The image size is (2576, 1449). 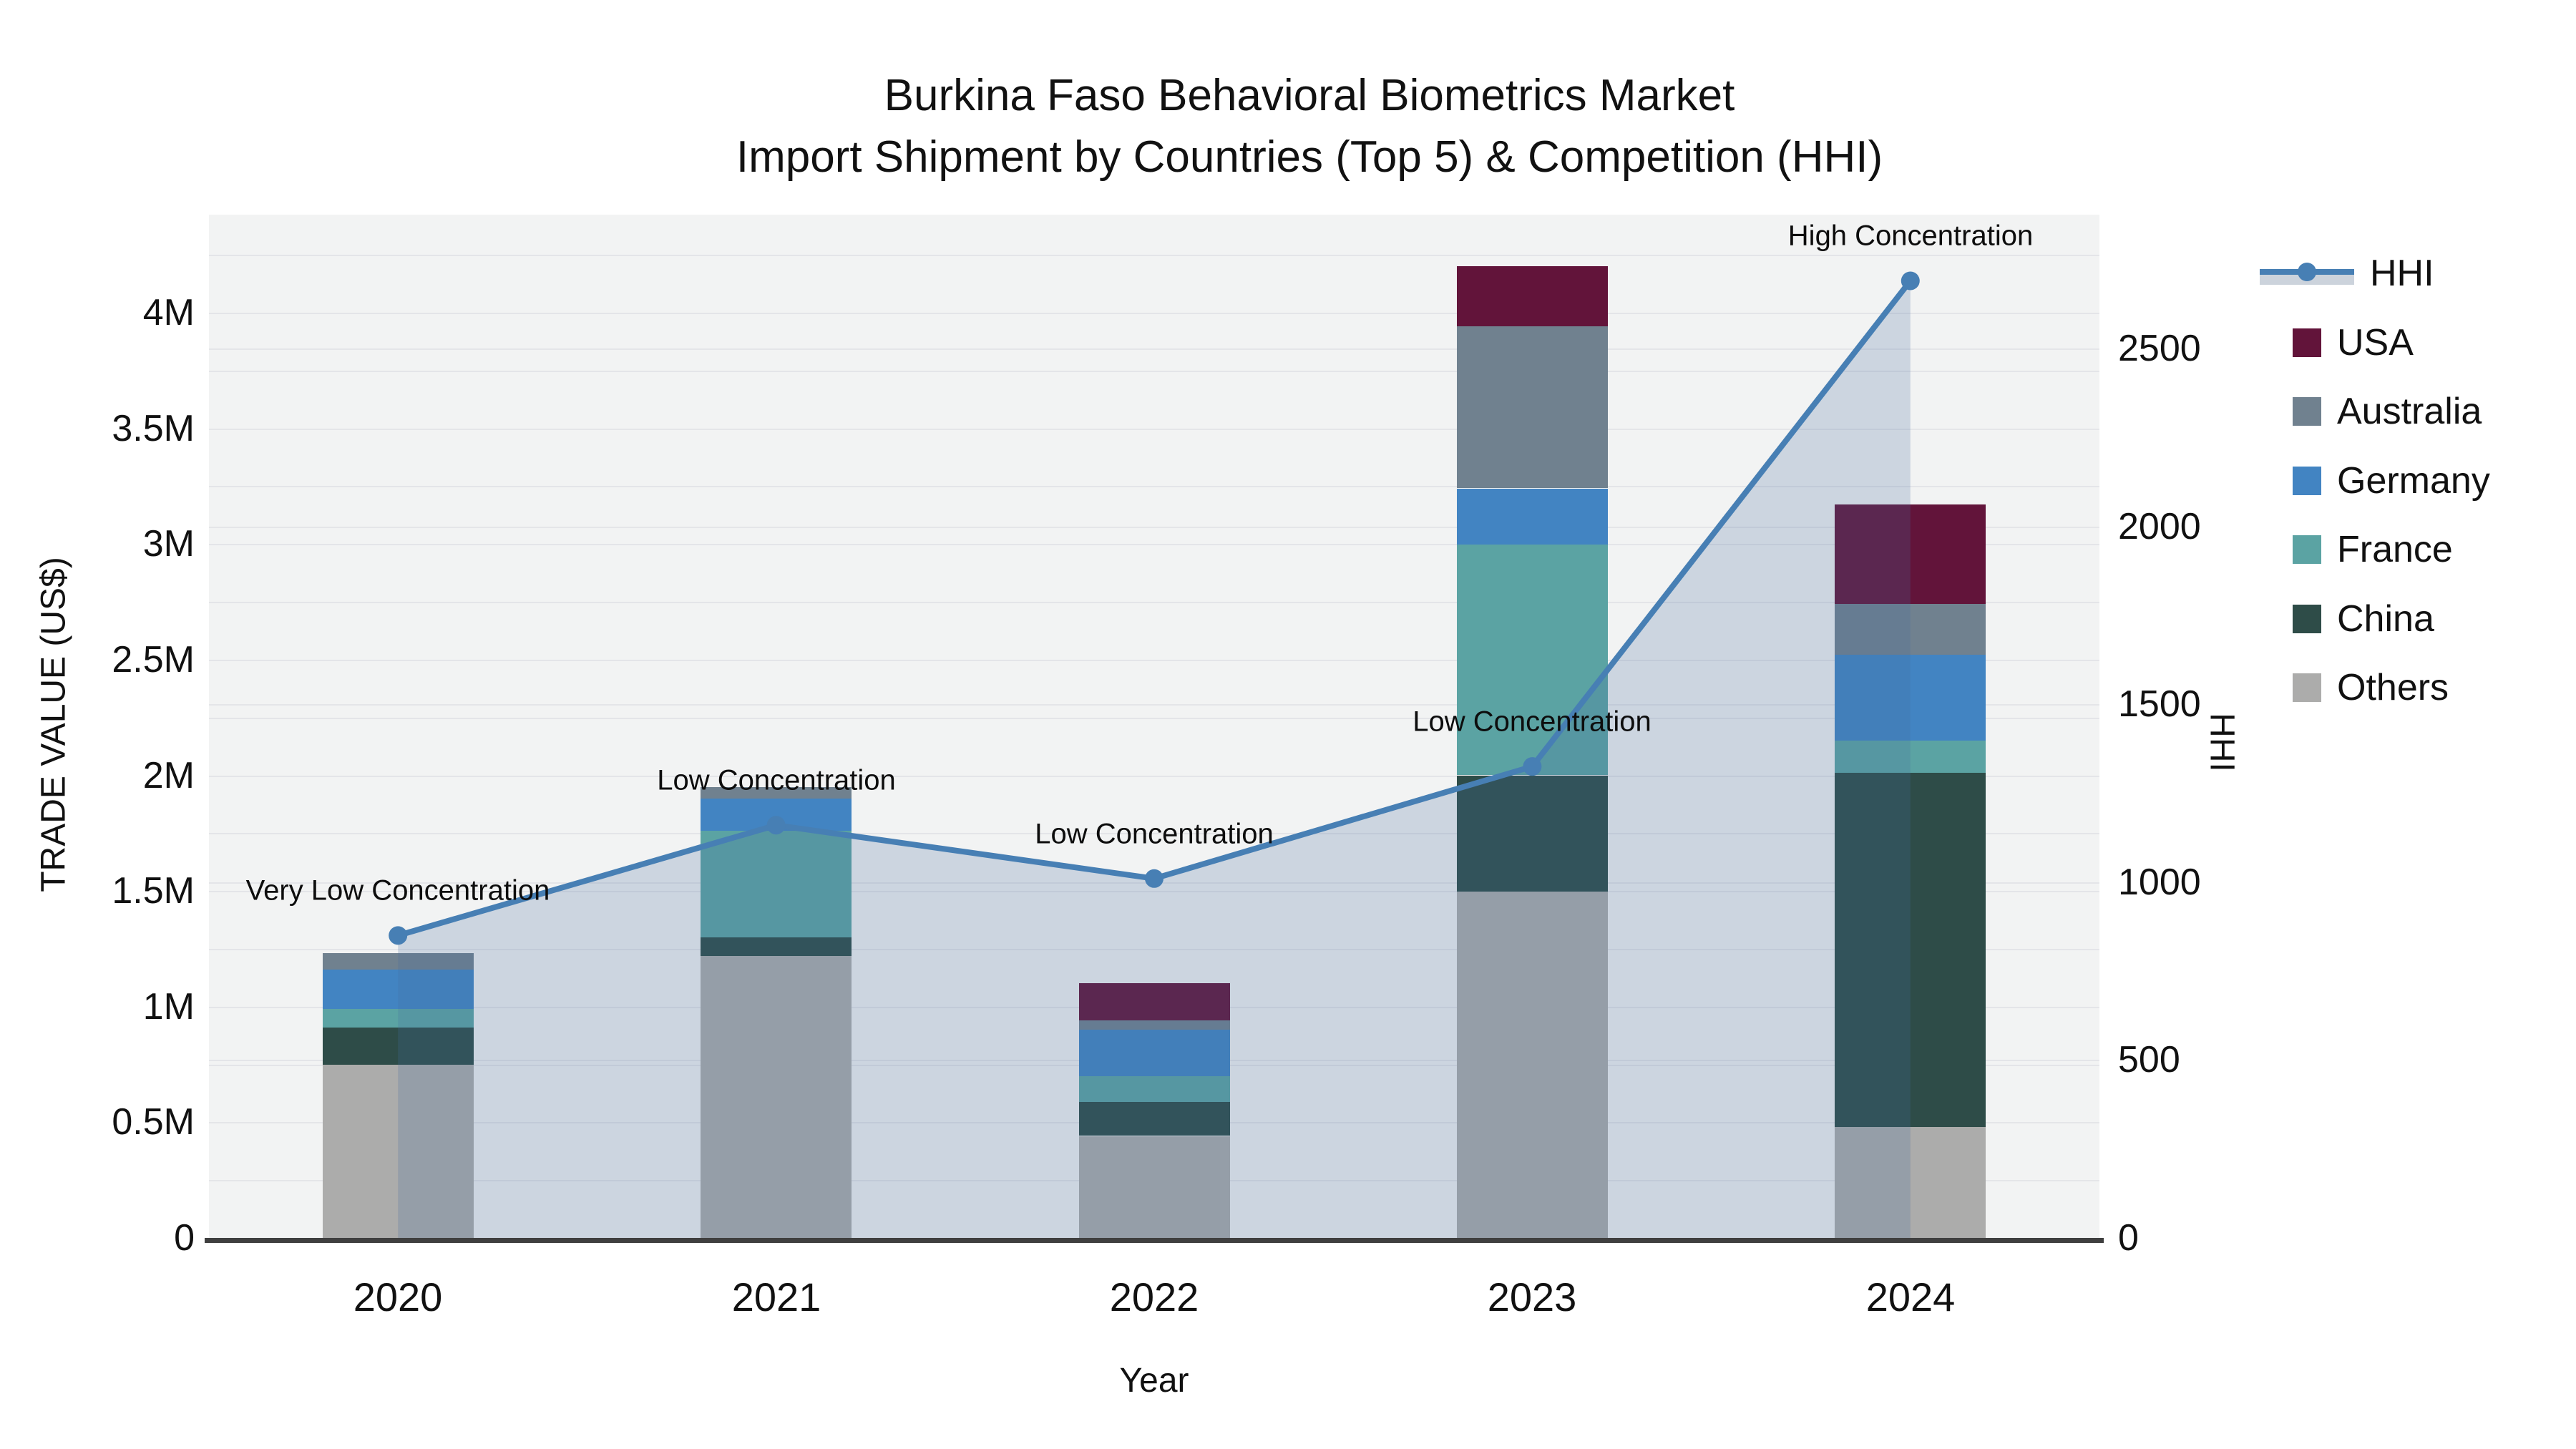 I want to click on y-left-tick-label: 1M, so click(x=168, y=1007).